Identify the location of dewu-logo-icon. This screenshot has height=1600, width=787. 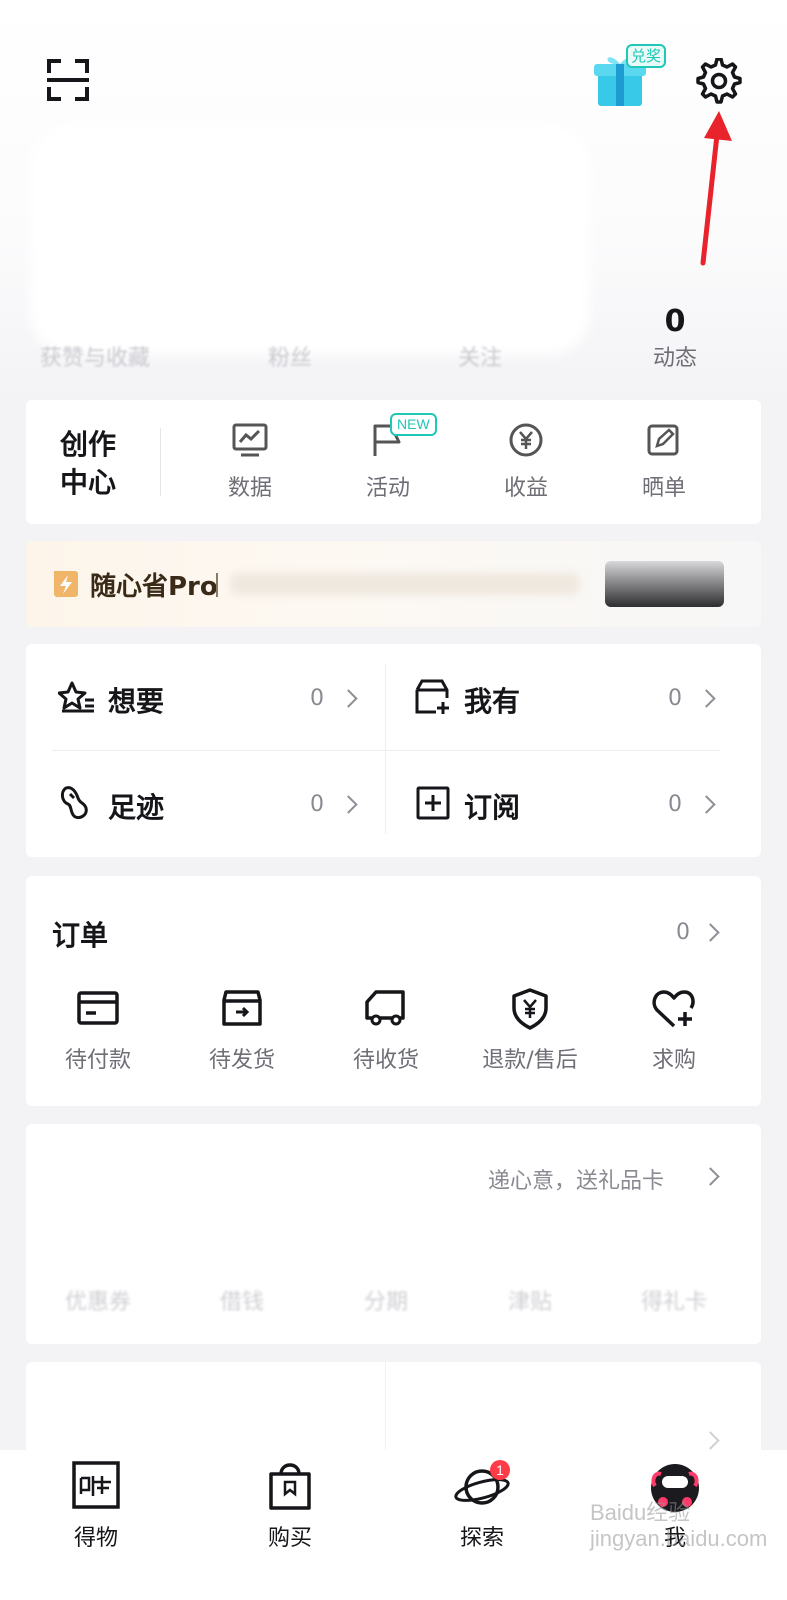
(96, 1485).